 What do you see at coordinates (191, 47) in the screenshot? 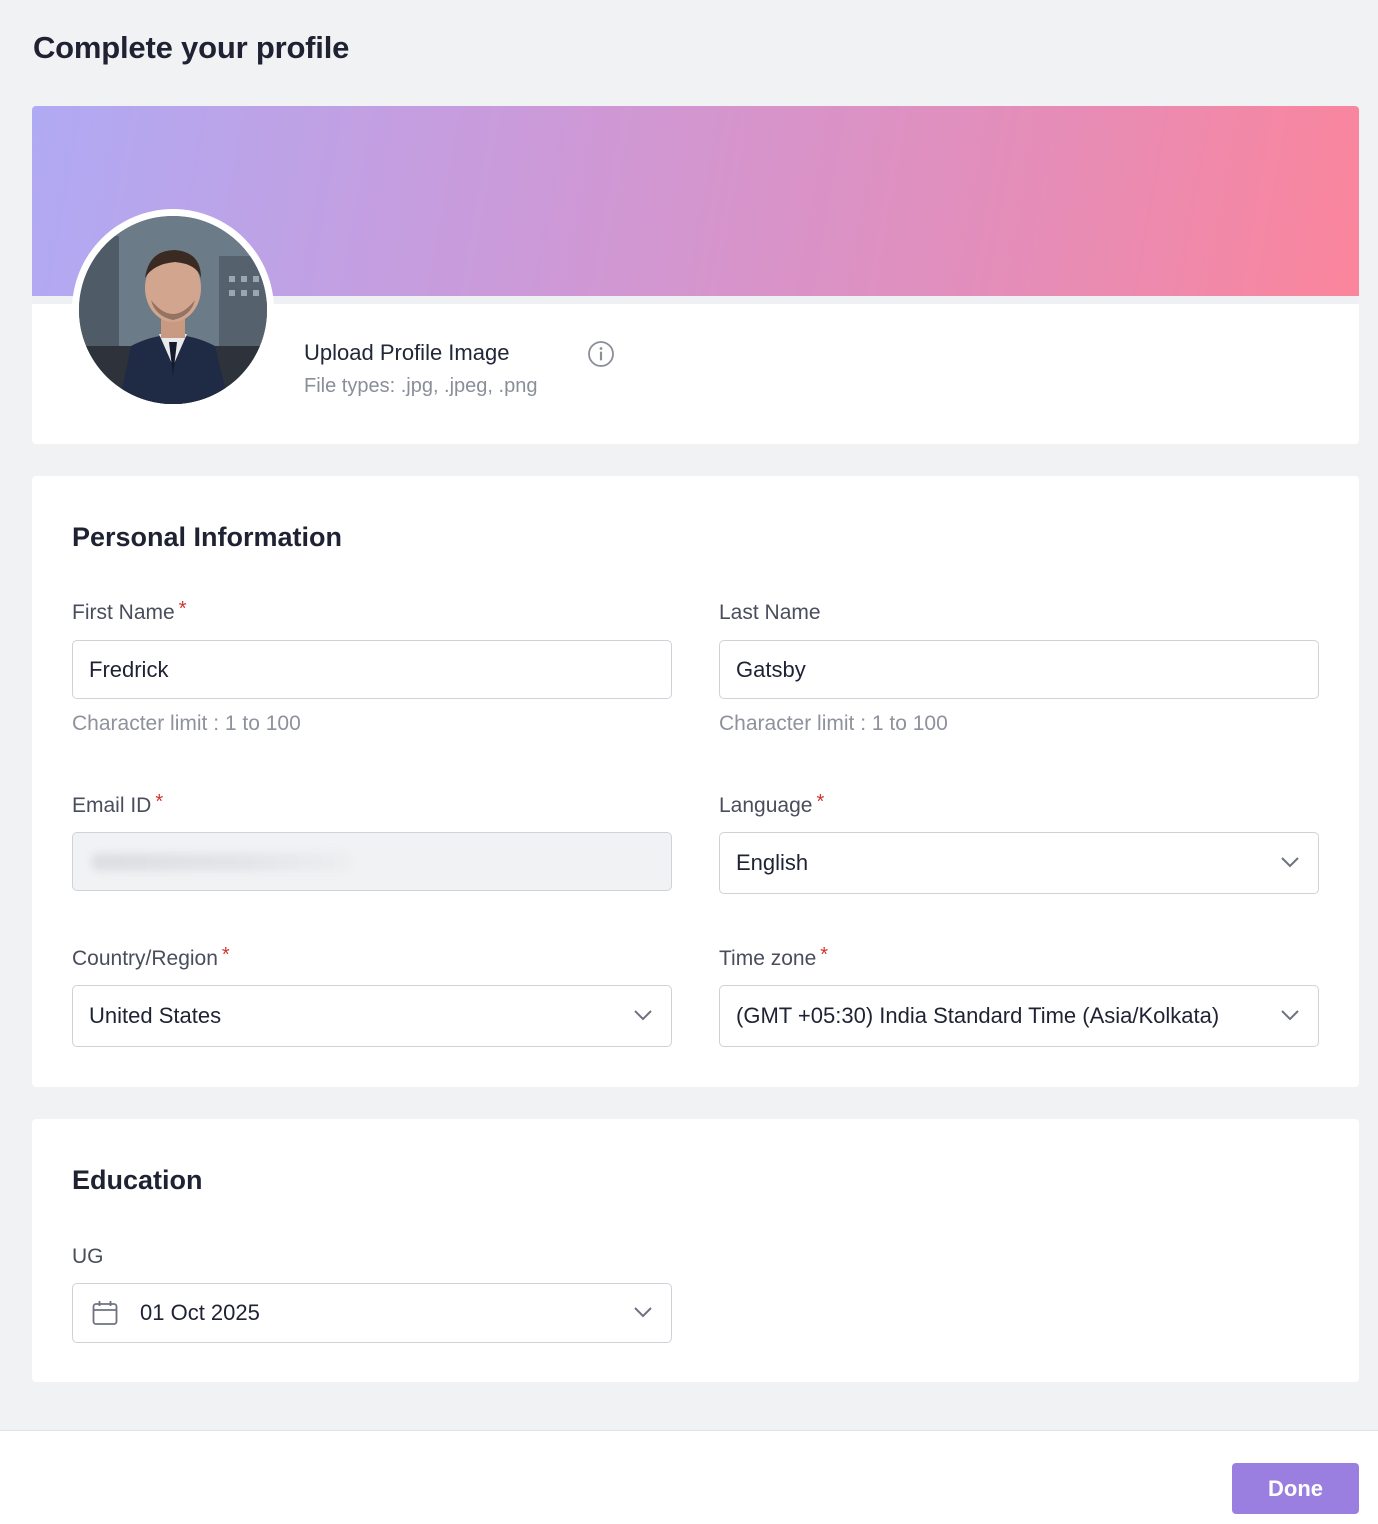
I see `page-title: Complete your profile` at bounding box center [191, 47].